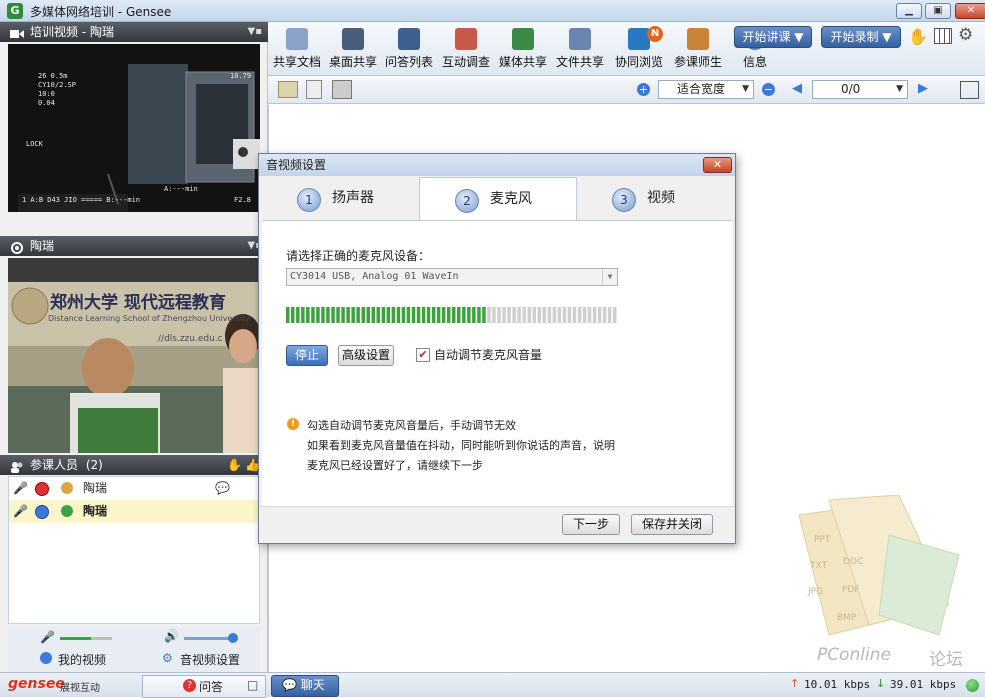 The image size is (985, 698). Describe the element at coordinates (134, 246) in the screenshot. I see `camera-panel-header: 陶瑞 ▼▪` at that location.